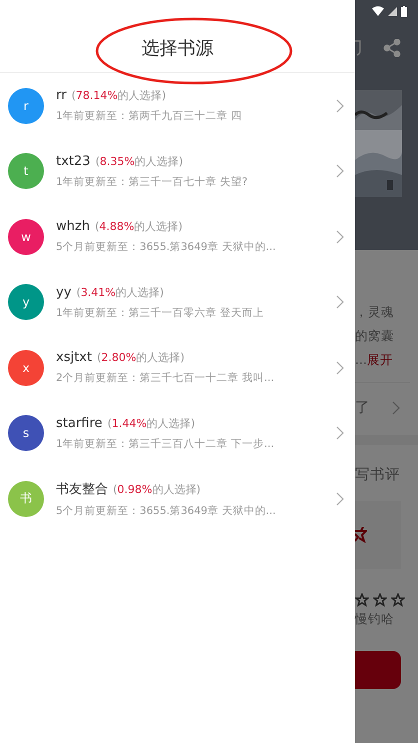 Image resolution: width=418 pixels, height=743 pixels. What do you see at coordinates (386, 360) in the screenshot?
I see `expand-link: ...展开` at bounding box center [386, 360].